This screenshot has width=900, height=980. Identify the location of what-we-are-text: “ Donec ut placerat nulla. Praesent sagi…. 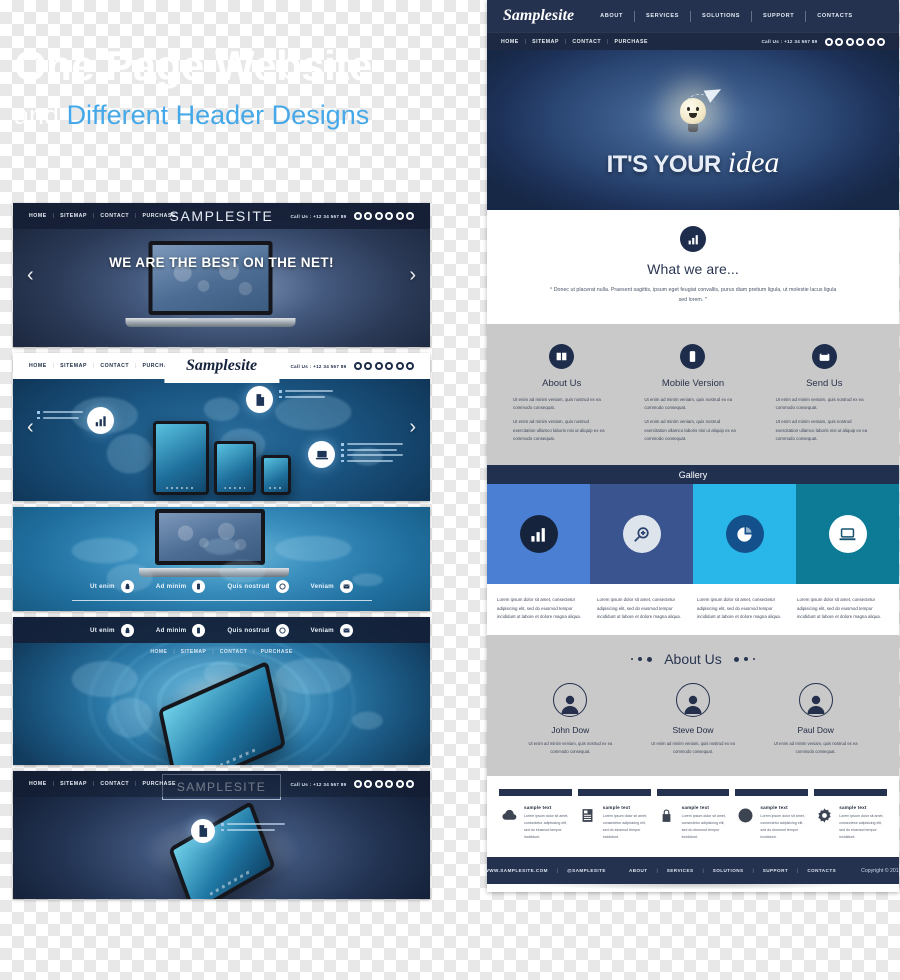
(693, 296).